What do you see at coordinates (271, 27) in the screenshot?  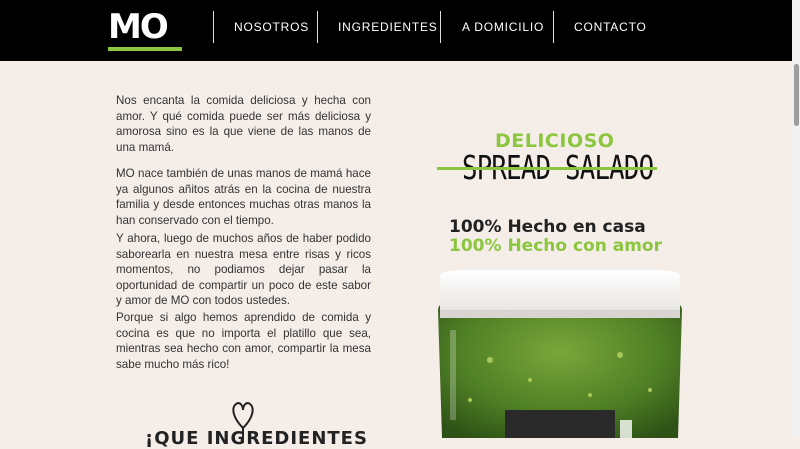 I see `nav-item-nosotros: NOSOTROS` at bounding box center [271, 27].